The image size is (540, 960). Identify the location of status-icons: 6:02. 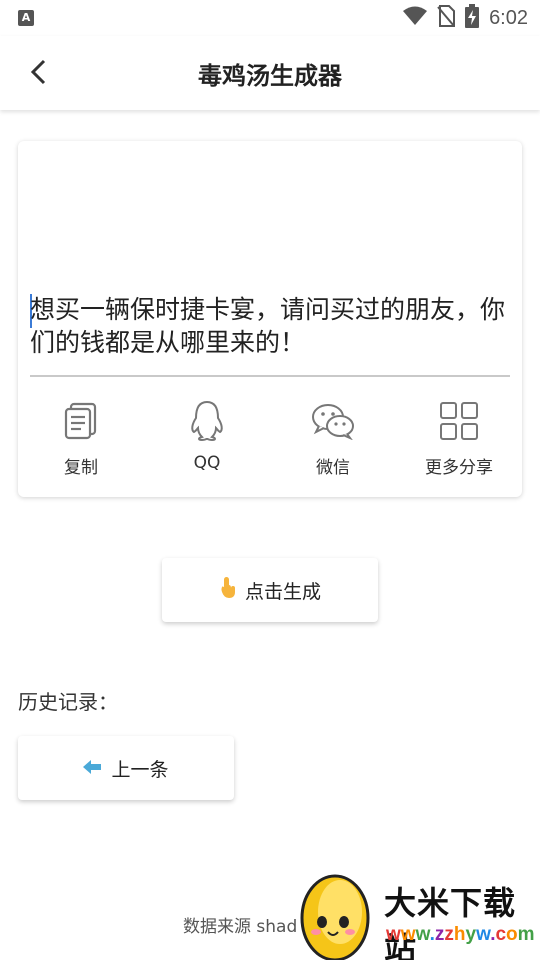
(465, 18).